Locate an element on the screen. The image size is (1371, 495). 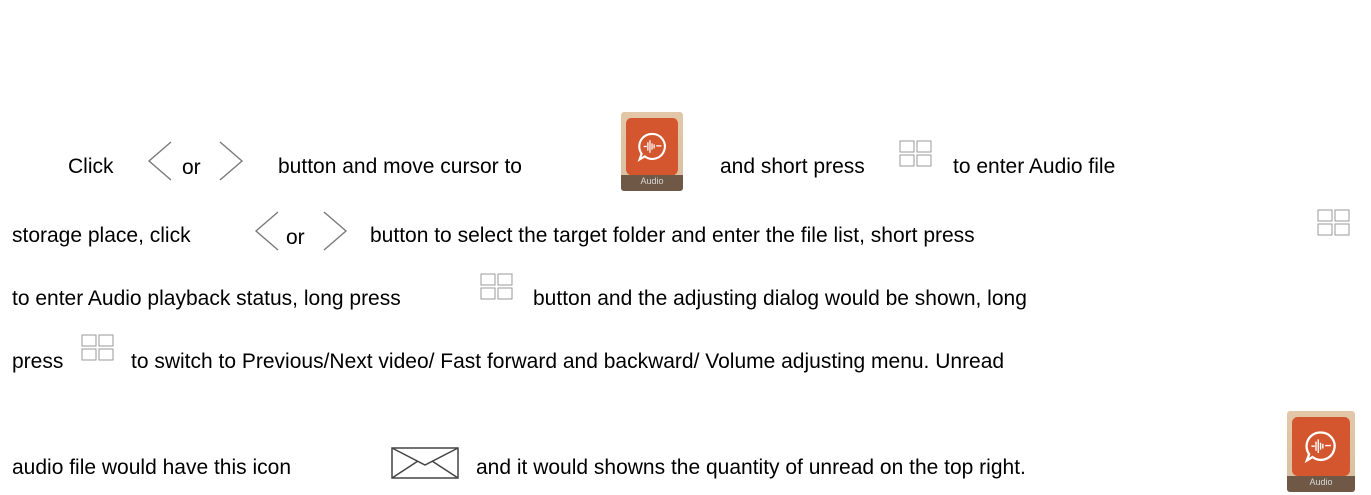
line1-text-b: and short press is located at coordinates (792, 166).